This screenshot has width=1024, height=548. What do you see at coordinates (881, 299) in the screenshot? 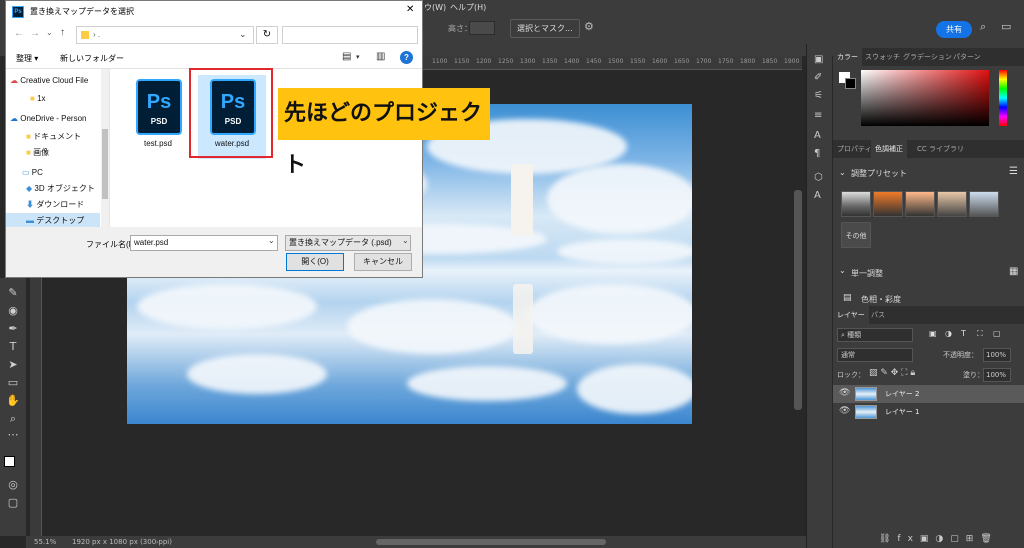
I see `hue-saturation-label: 色相・彩度` at bounding box center [881, 299].